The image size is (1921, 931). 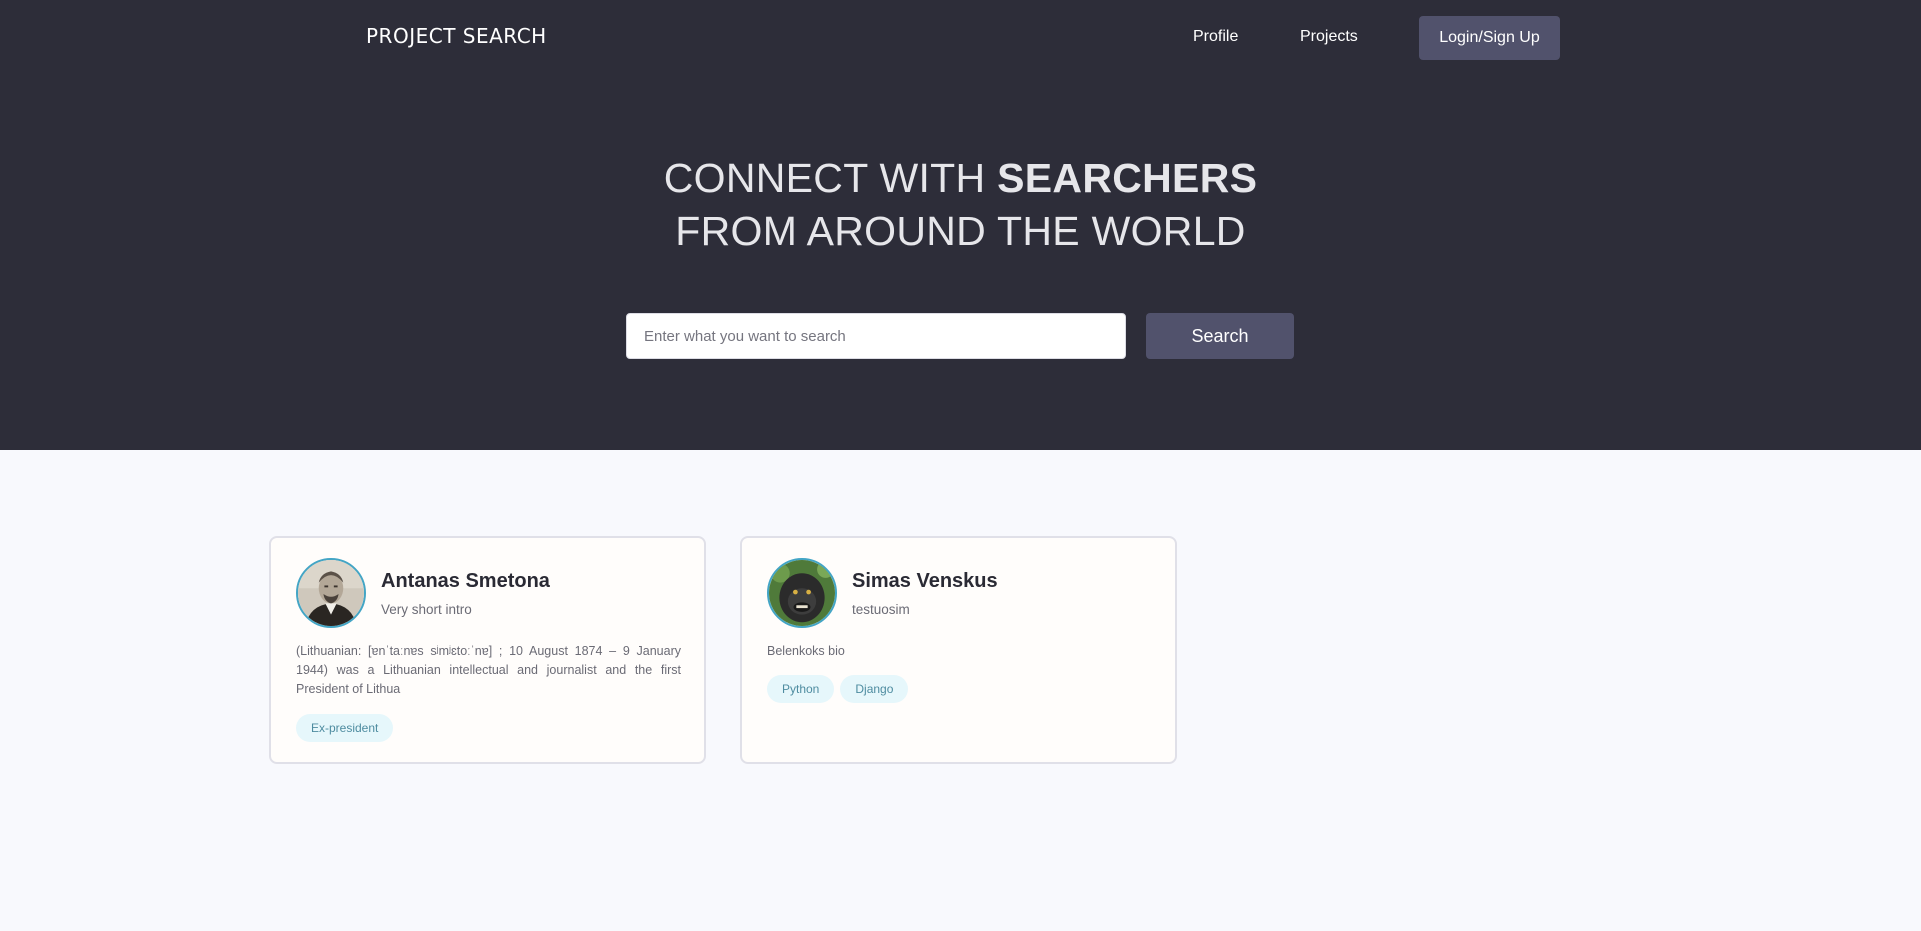 I want to click on hero-line-1-prefix: CONNECT WITH, so click(x=830, y=178).